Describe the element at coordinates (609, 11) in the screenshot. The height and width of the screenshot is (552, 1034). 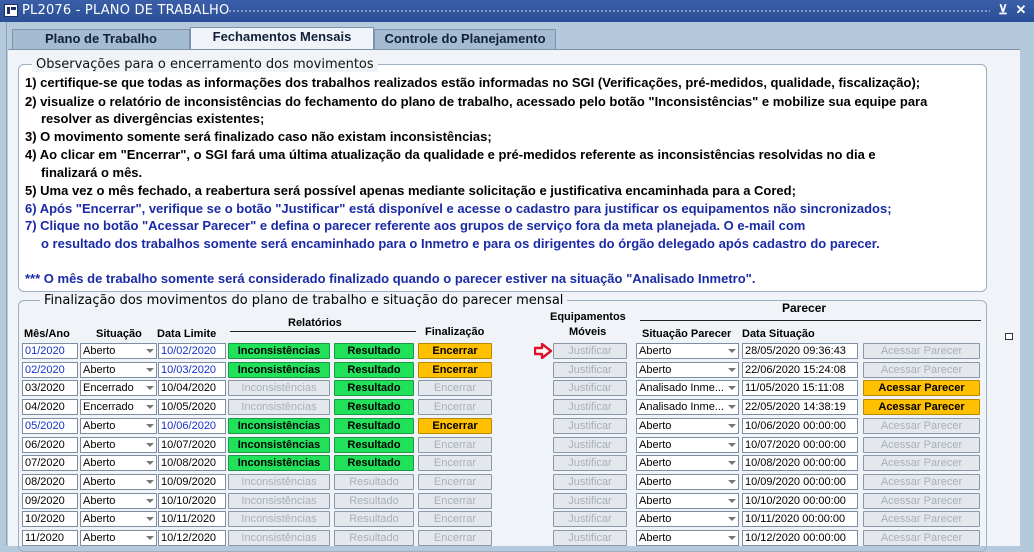
I see `titlebar-pattern` at that location.